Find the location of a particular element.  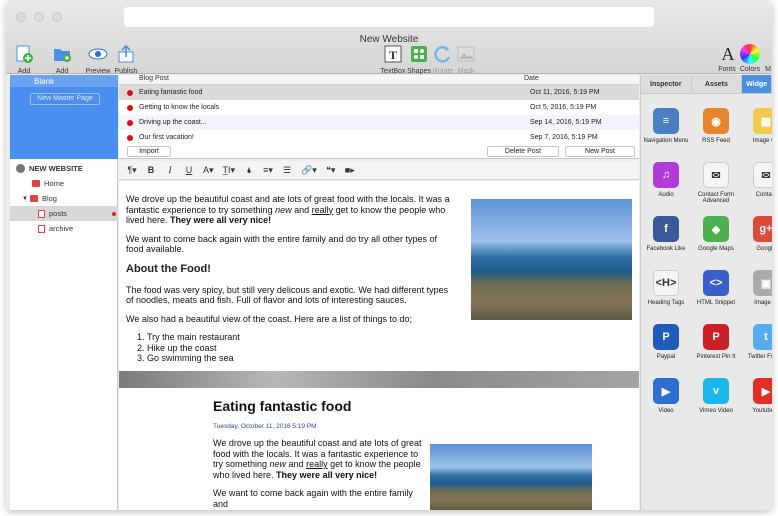

editor-heading: About the Food! is located at coordinates (168, 268).